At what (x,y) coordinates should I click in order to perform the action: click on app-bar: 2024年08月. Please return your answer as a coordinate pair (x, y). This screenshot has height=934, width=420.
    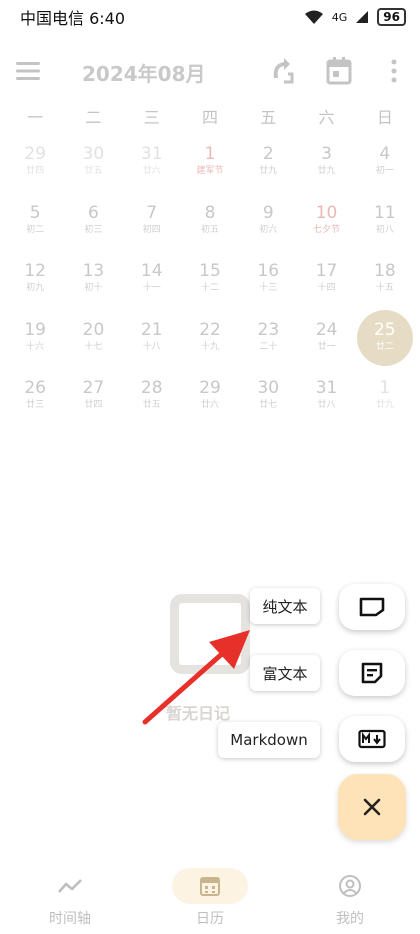
    Looking at the image, I should click on (210, 72).